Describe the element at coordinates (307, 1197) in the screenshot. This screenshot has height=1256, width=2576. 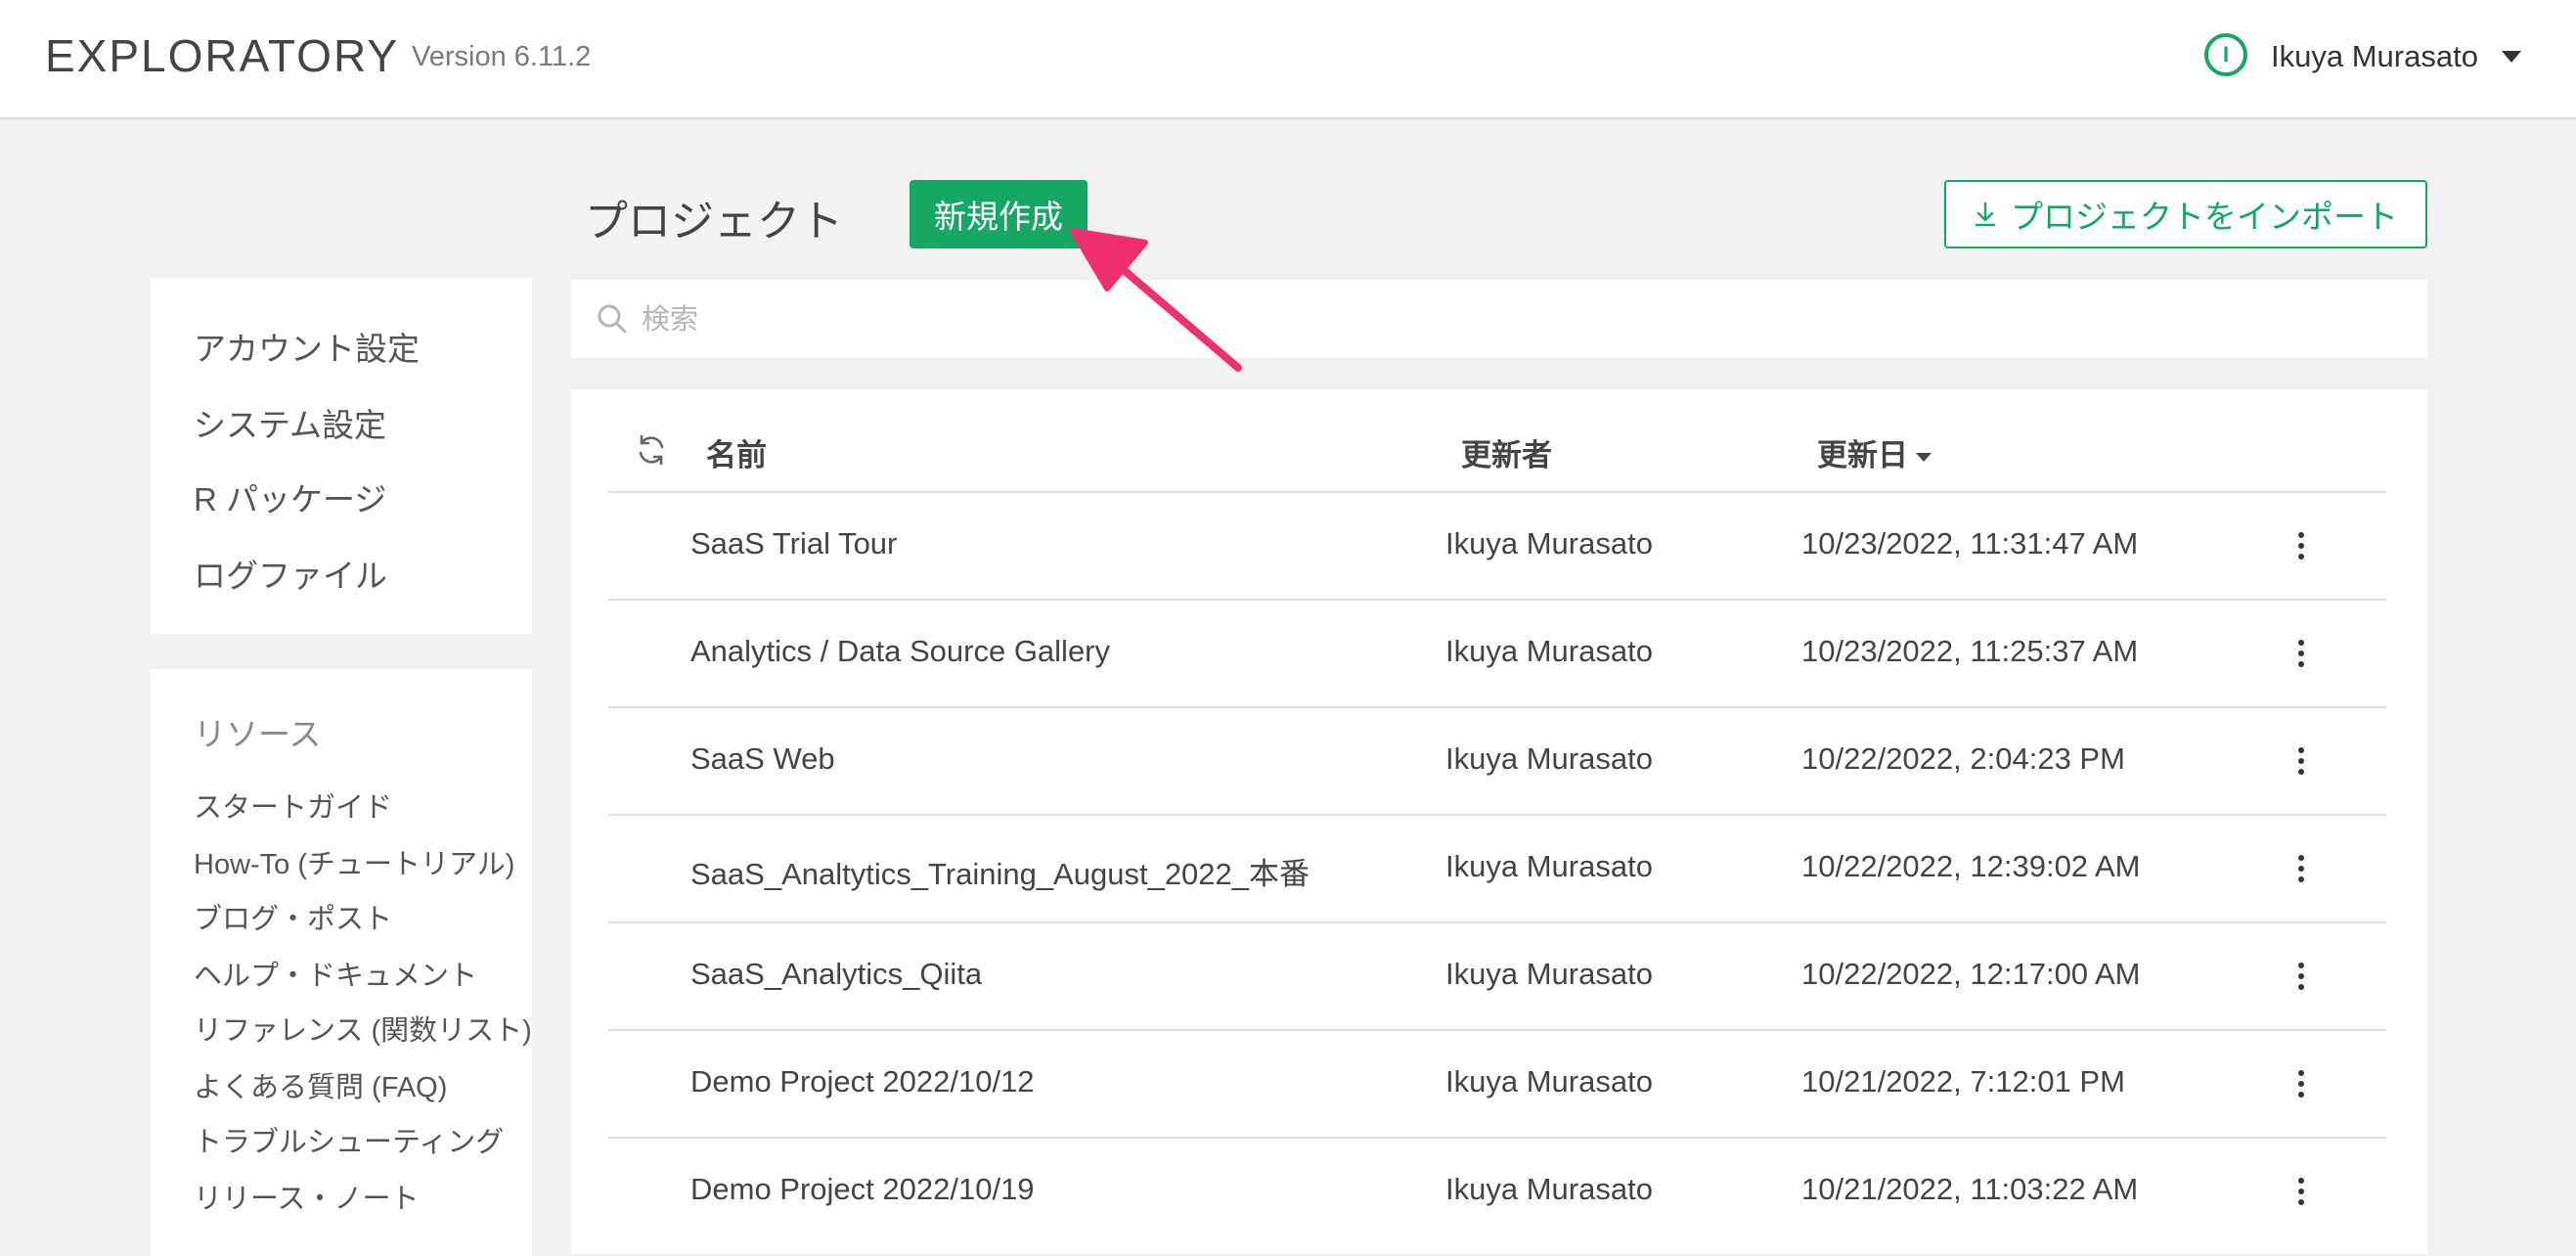
I see `resource-link-release-notes: リリース・ノート` at that location.